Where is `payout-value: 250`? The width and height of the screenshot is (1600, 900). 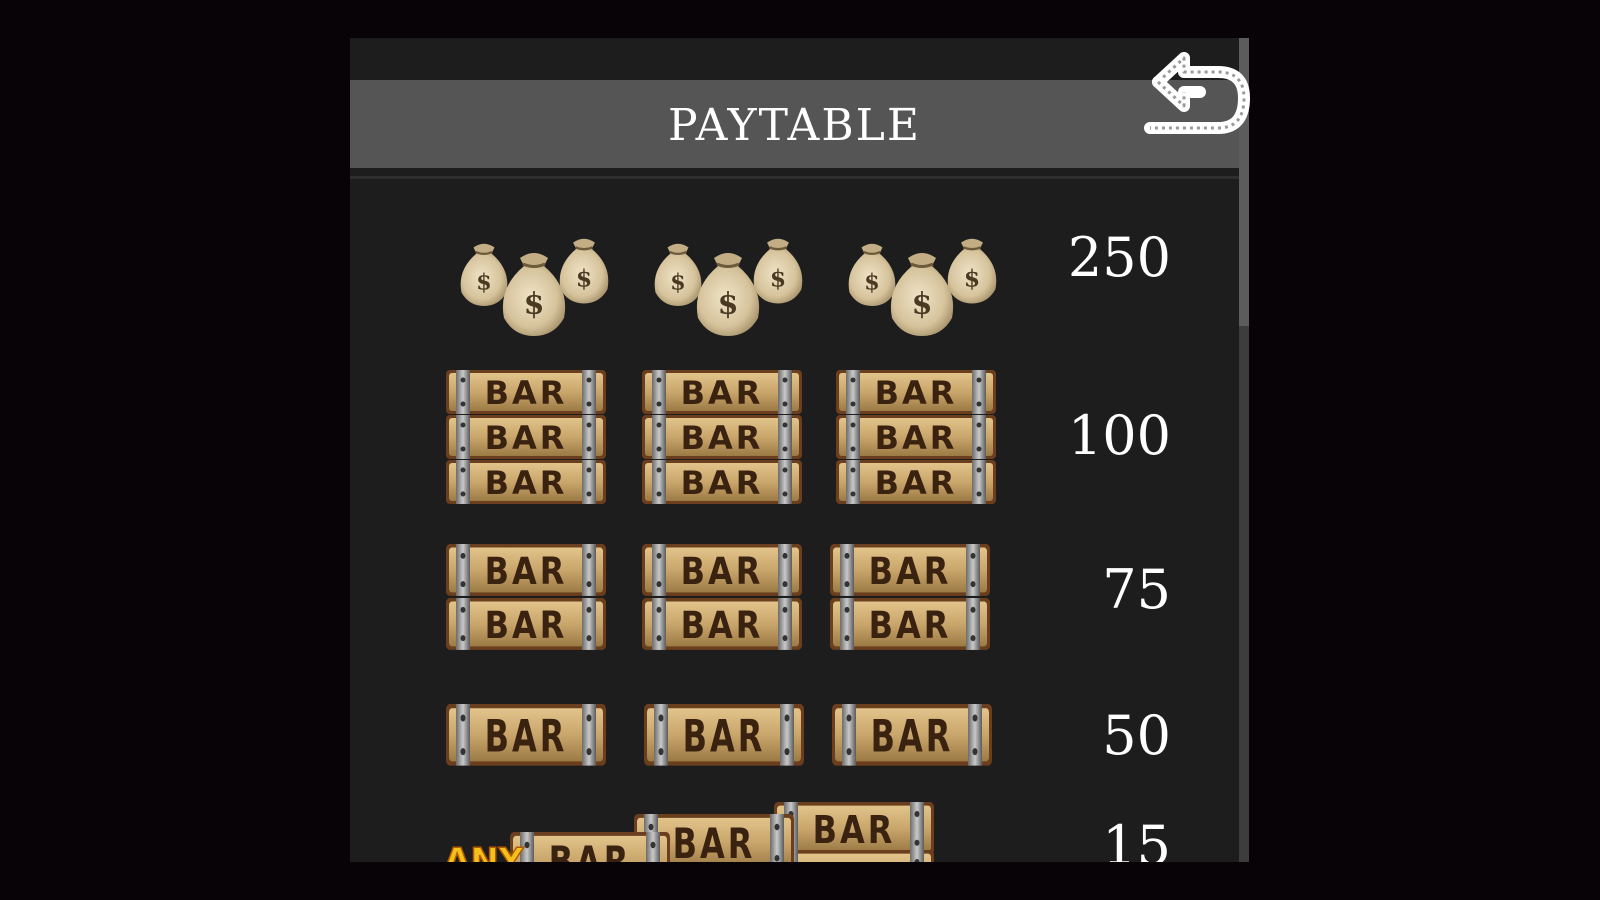 payout-value: 250 is located at coordinates (1119, 257).